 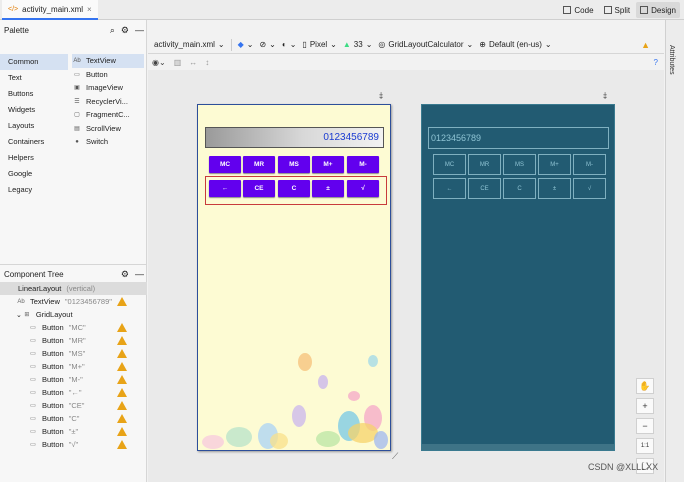 I want to click on tree-row: ▭ Button "MR", so click(x=73, y=340).